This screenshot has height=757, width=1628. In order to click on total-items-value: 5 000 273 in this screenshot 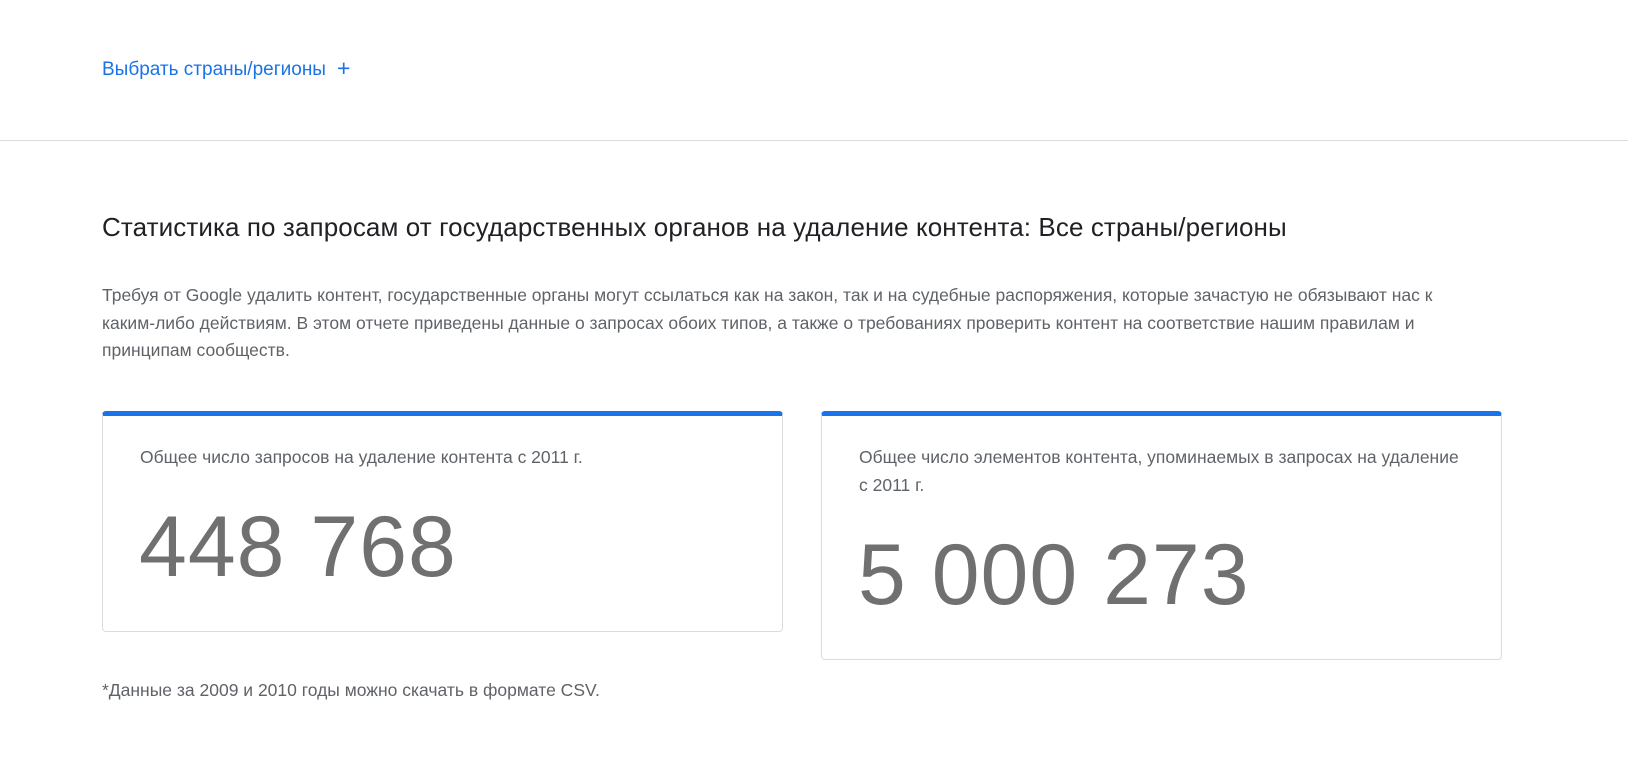, I will do `click(1054, 575)`.